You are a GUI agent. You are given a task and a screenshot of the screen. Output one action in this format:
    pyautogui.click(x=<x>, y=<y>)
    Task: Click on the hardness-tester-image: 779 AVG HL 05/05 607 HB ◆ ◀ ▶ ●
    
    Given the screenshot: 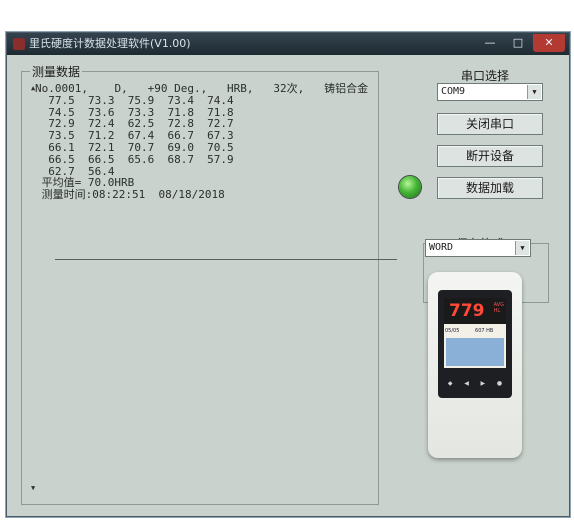 What is the action you would take?
    pyautogui.click(x=475, y=365)
    